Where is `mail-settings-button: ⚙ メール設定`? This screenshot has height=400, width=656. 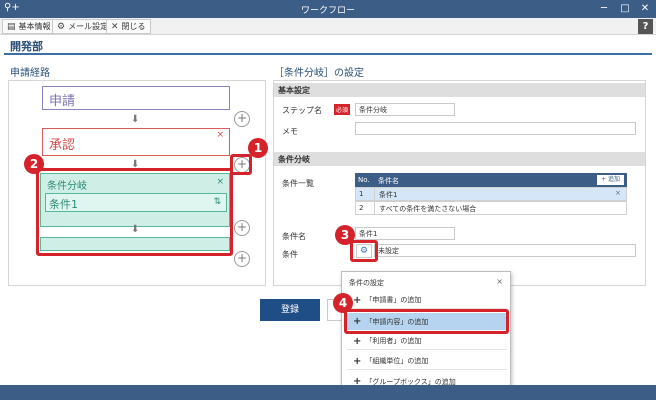 mail-settings-button: ⚙ メール設定 is located at coordinates (83, 26).